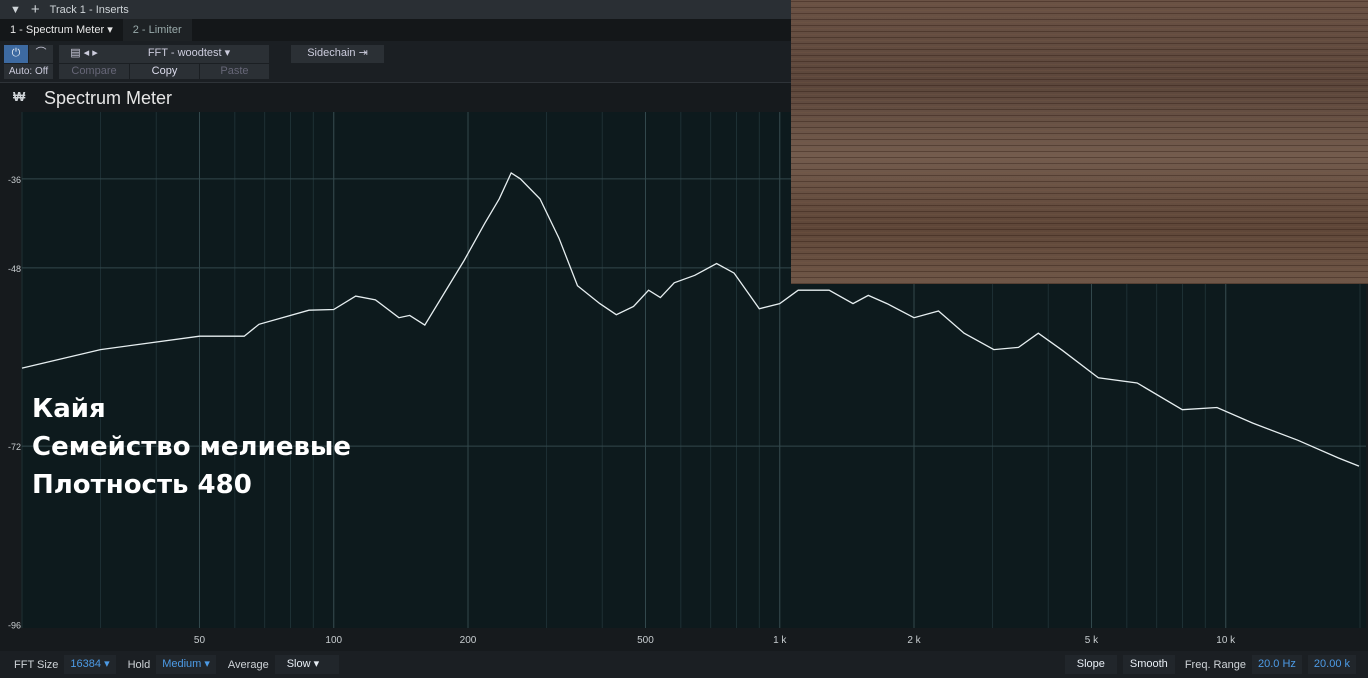 The width and height of the screenshot is (1368, 678). Describe the element at coordinates (19, 96) in the screenshot. I see `presonus-logo-icon: ₩` at that location.